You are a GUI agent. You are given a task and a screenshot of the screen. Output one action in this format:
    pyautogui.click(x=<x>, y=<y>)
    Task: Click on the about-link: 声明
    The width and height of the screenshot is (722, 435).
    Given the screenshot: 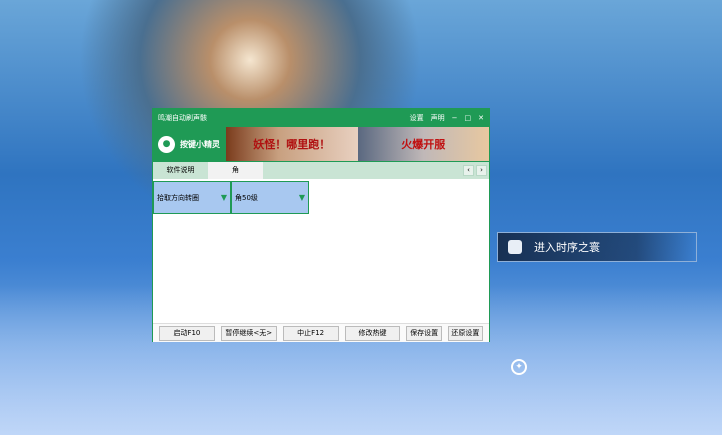 What is the action you would take?
    pyautogui.click(x=438, y=118)
    